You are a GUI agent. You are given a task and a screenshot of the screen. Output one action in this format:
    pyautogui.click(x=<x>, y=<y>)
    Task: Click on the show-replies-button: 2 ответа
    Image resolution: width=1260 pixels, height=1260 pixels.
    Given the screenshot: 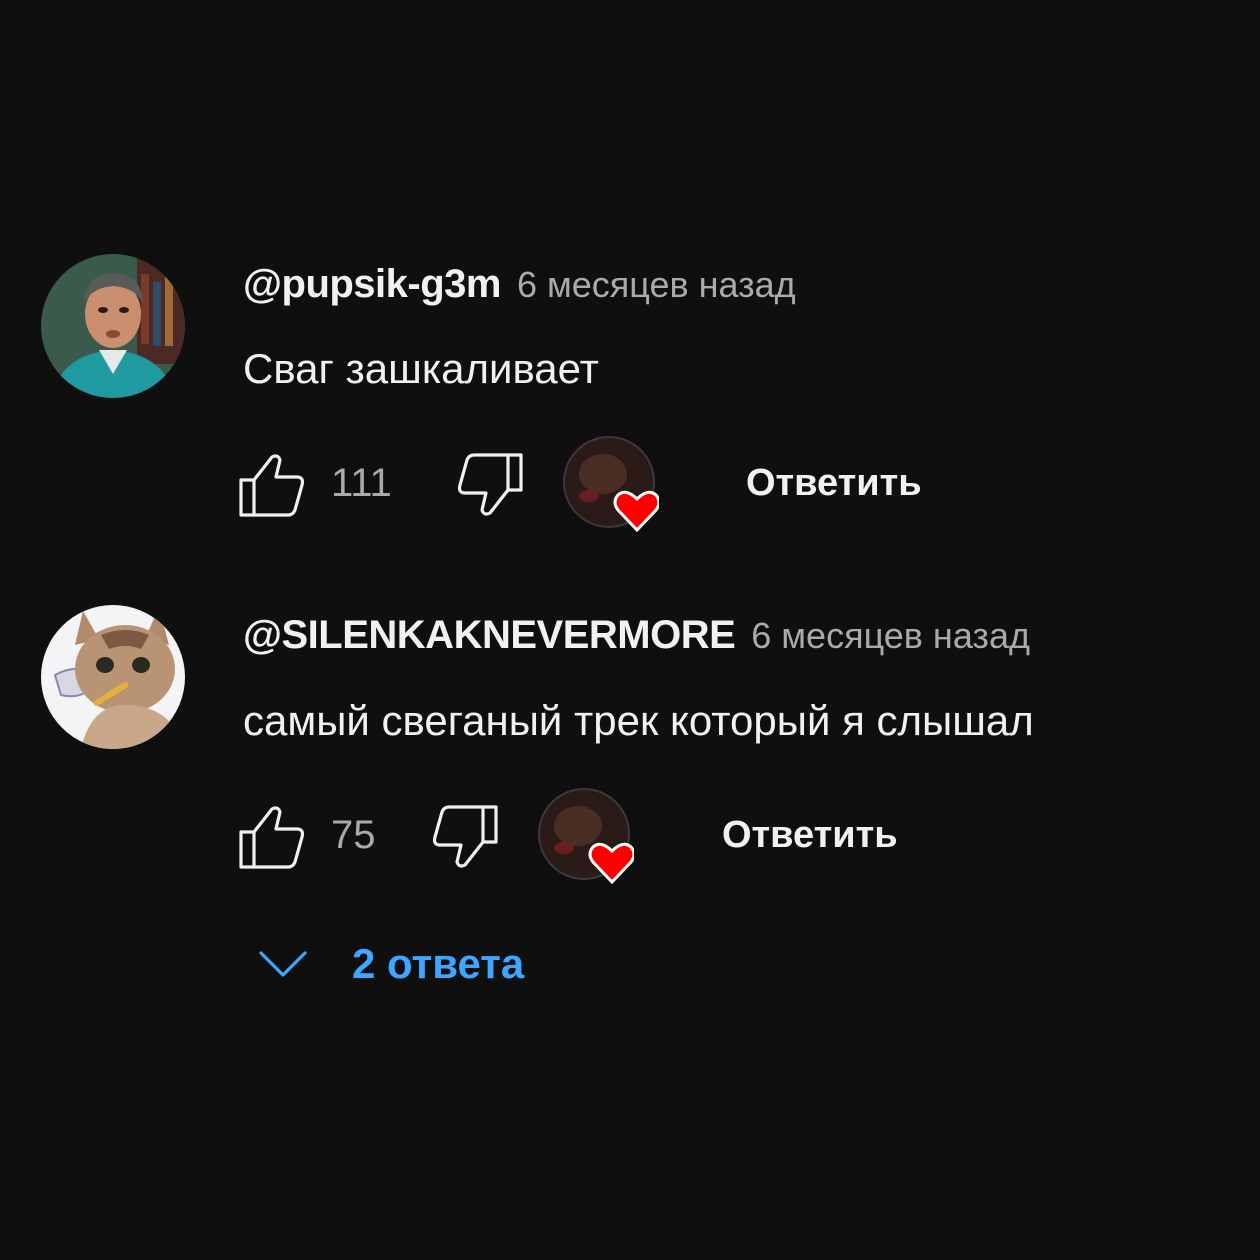 What is the action you would take?
    pyautogui.click(x=391, y=964)
    